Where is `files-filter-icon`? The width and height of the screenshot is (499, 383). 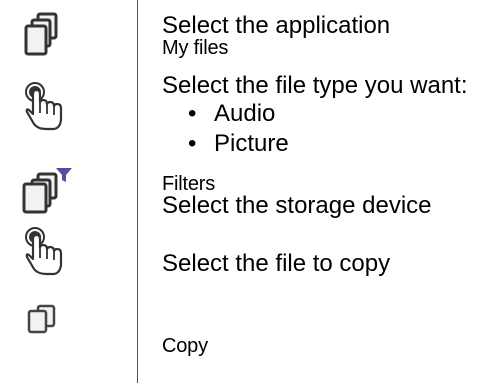 files-filter-icon is located at coordinates (49, 190).